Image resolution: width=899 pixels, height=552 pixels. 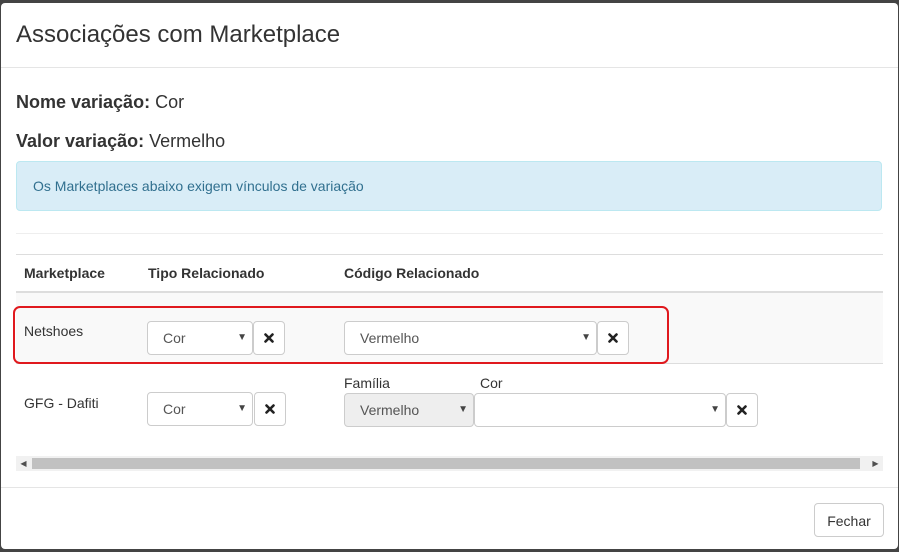 I want to click on tipo-select-value: Cor, so click(x=174, y=409).